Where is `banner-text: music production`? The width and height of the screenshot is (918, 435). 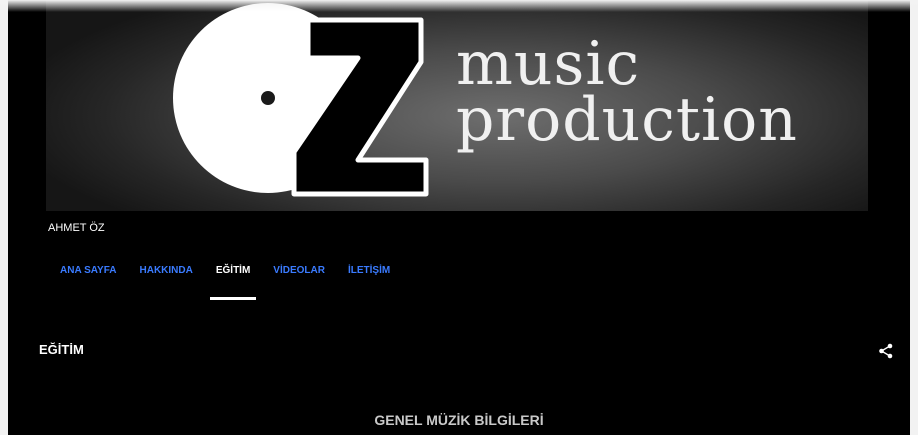
banner-text: music production is located at coordinates (627, 92).